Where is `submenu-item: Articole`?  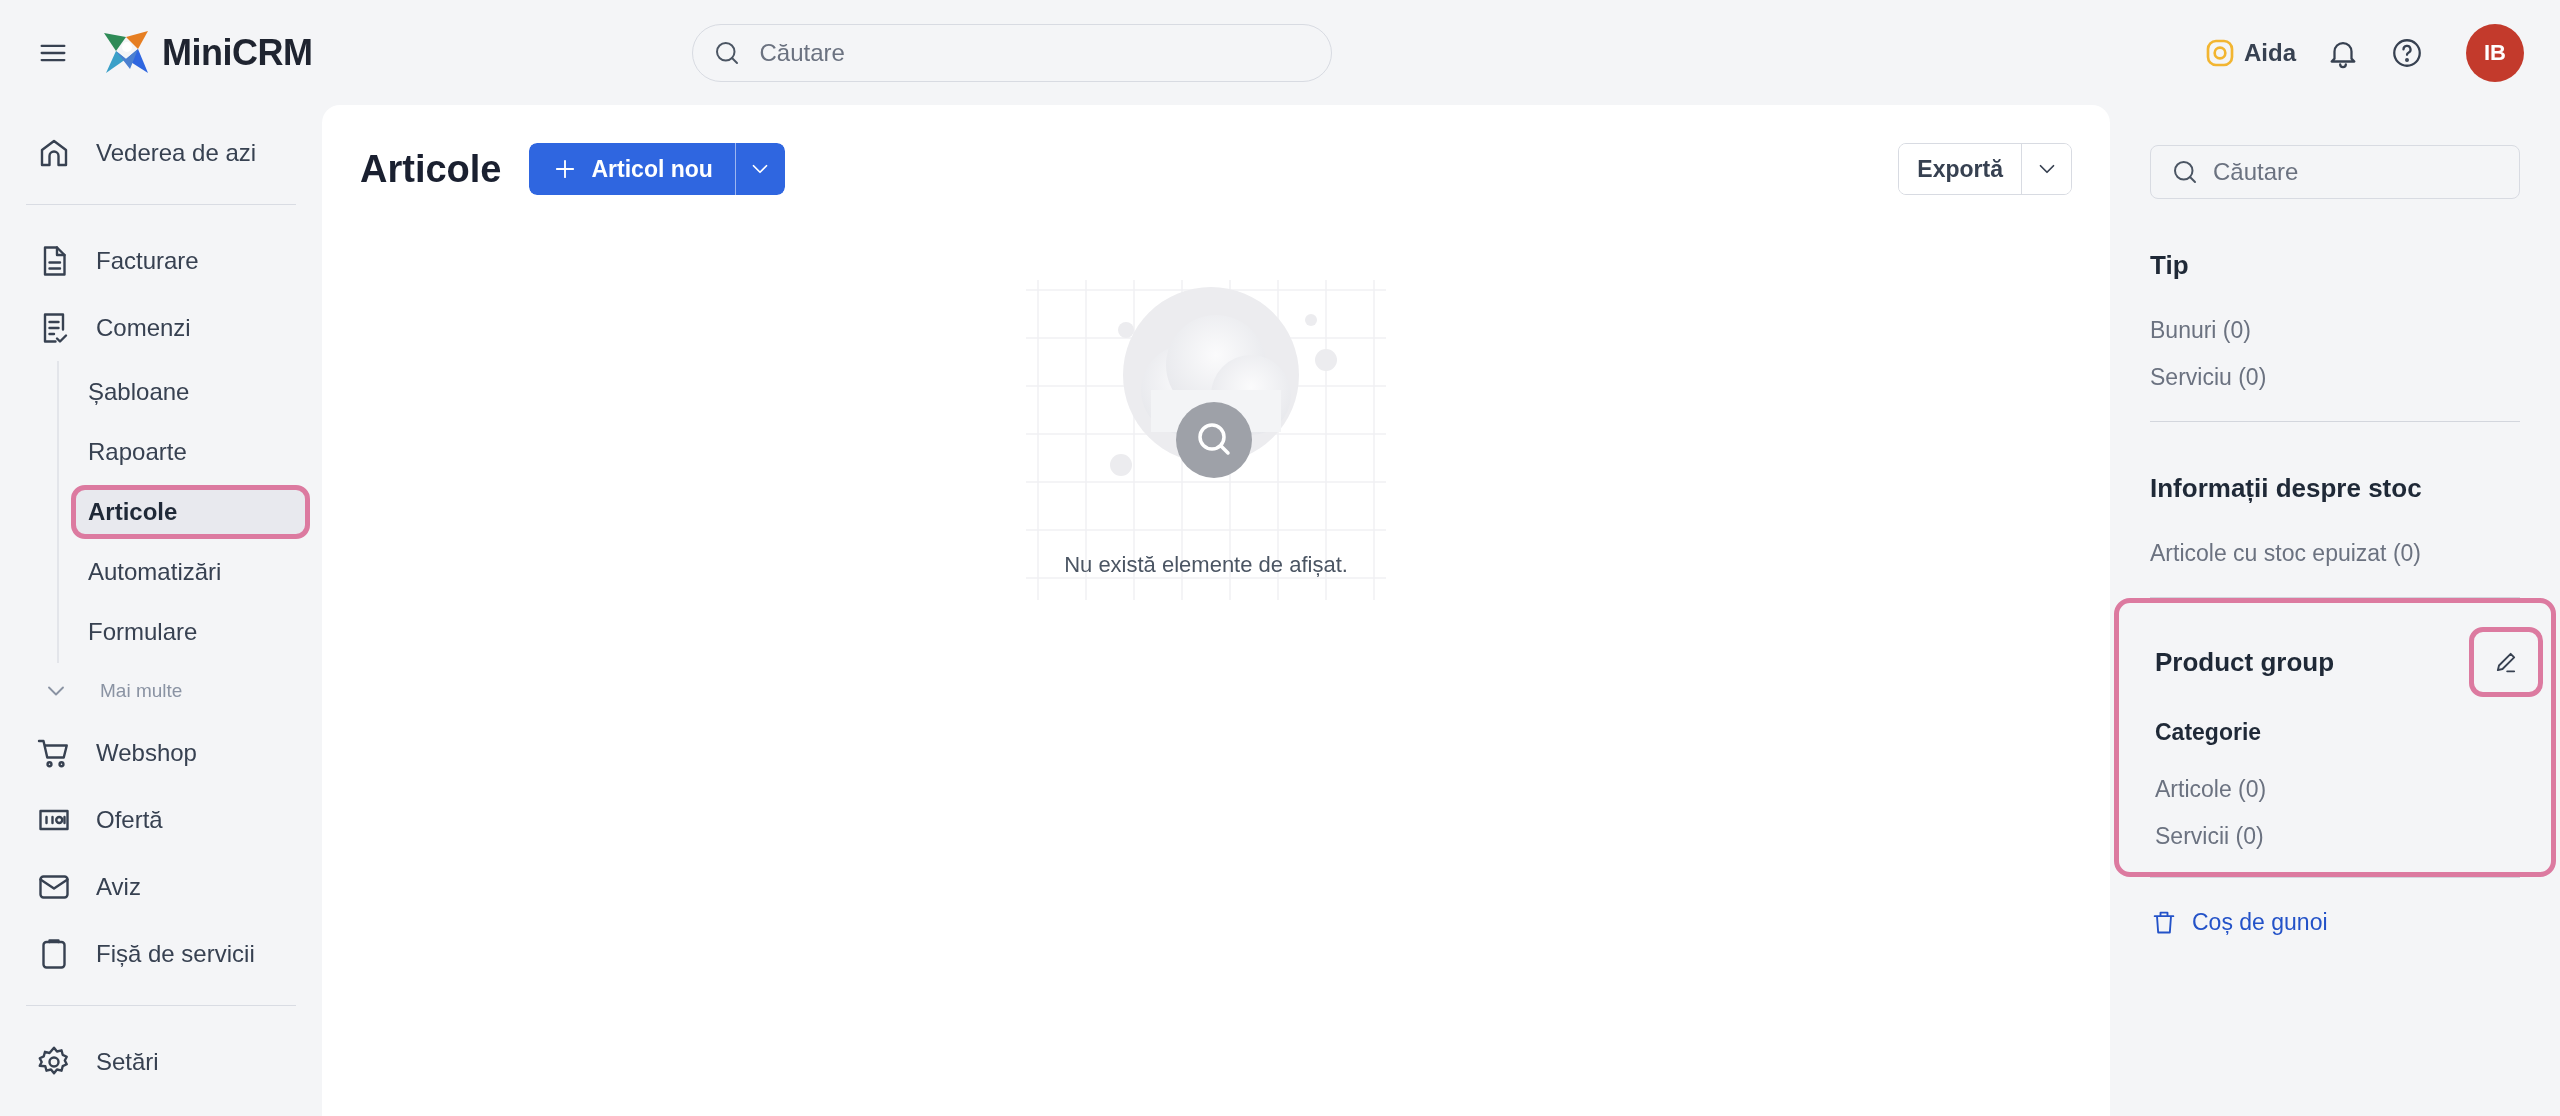
submenu-item: Articole is located at coordinates (190, 512).